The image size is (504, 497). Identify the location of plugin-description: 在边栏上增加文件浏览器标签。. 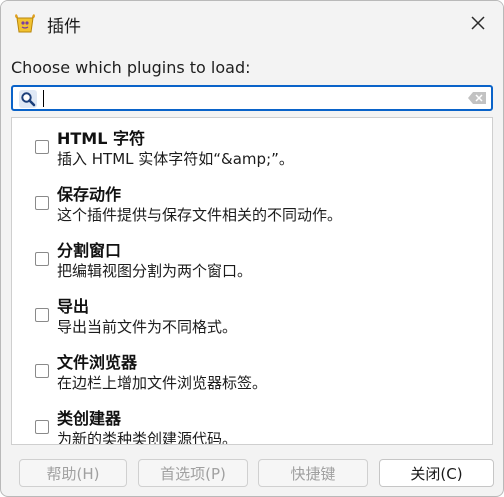
(162, 383).